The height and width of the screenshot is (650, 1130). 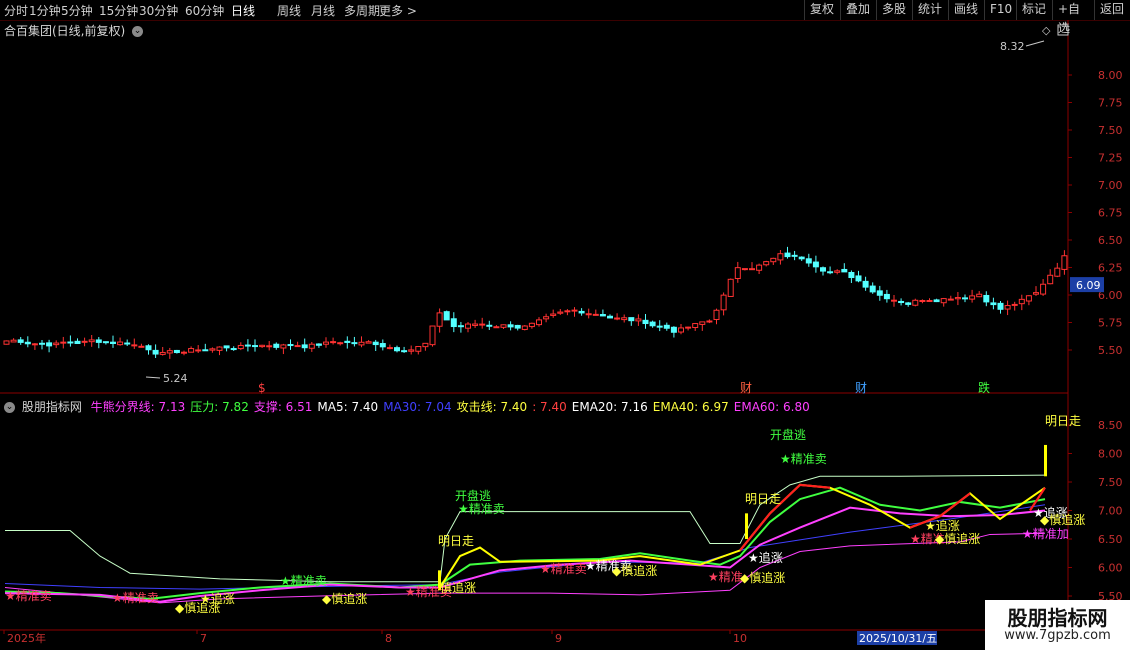 I want to click on signal-label: 慎追涨, so click(x=458, y=587).